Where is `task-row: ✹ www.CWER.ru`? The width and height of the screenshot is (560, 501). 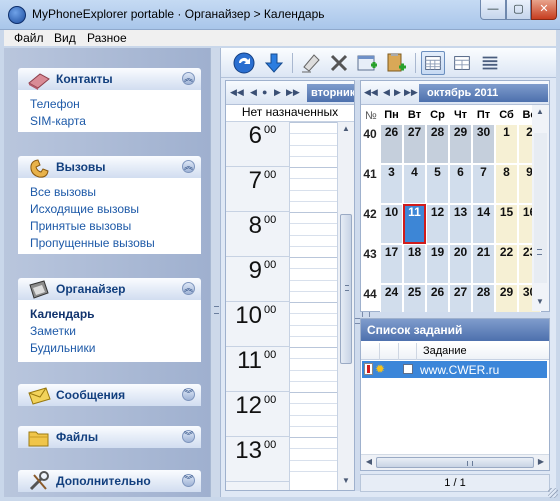
task-row: ✹ www.CWER.ru is located at coordinates (454, 369).